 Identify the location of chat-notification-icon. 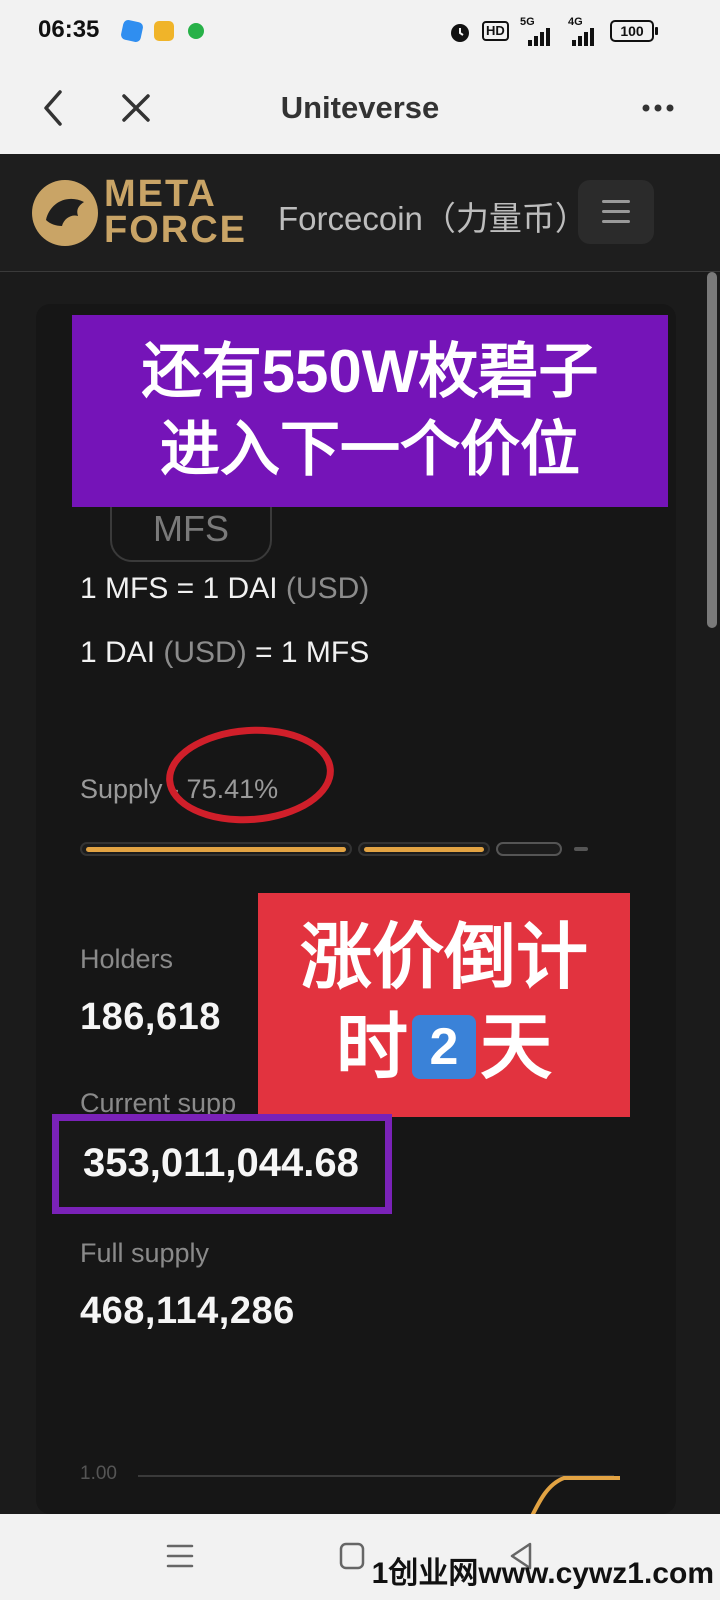
(196, 31).